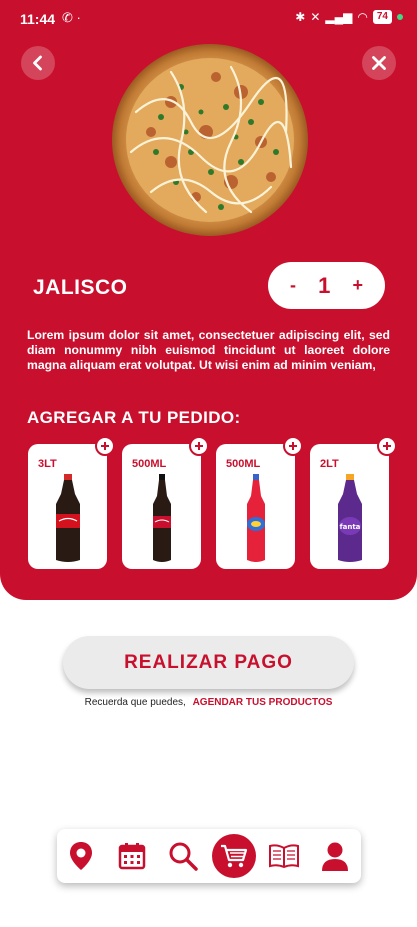  Describe the element at coordinates (400, 17) in the screenshot. I see `privacy-indicator-dot` at that location.